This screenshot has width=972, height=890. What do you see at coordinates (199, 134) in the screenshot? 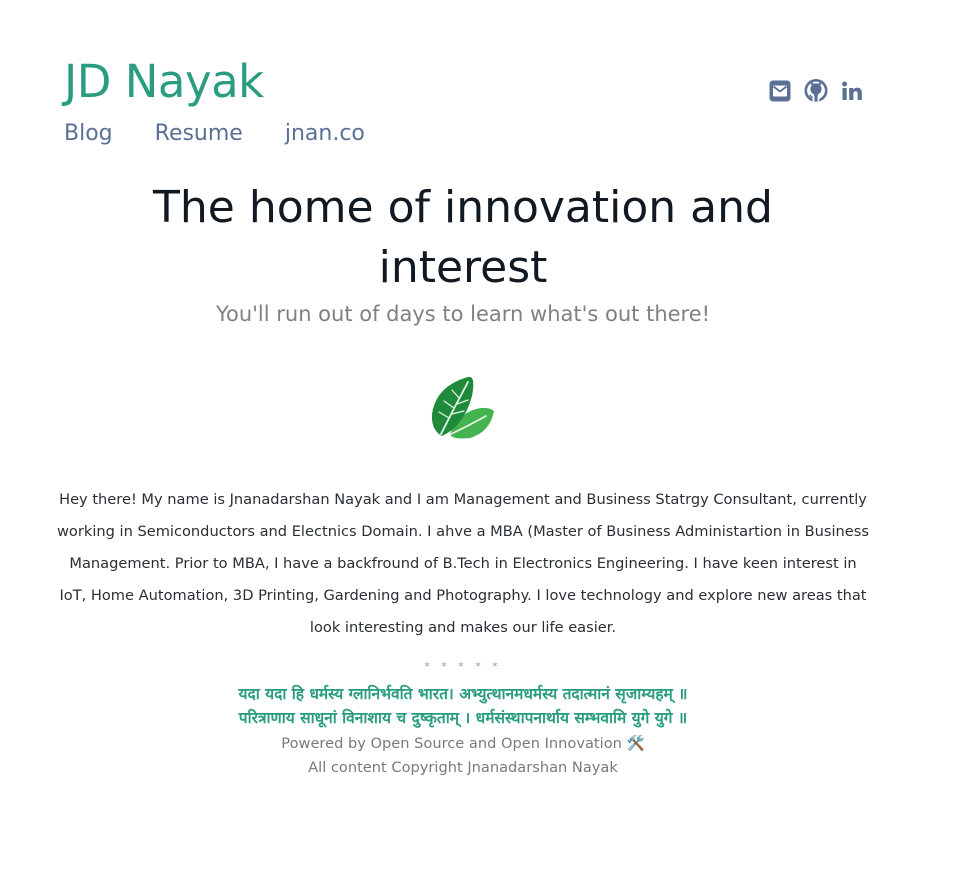
I see `nav-link-resume: Resume` at bounding box center [199, 134].